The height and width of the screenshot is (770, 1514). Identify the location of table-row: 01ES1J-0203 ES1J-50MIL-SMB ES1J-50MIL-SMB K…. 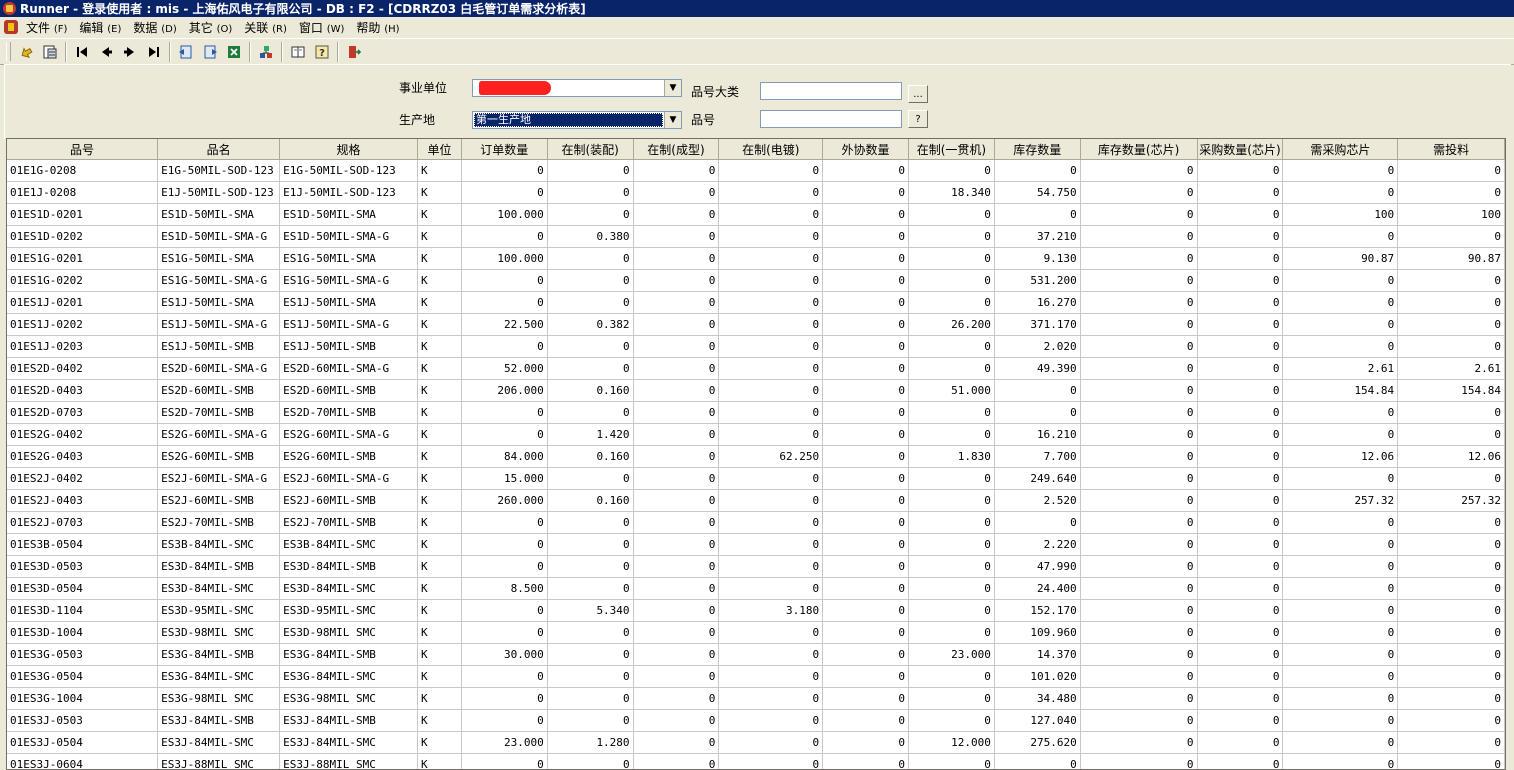
(756, 346).